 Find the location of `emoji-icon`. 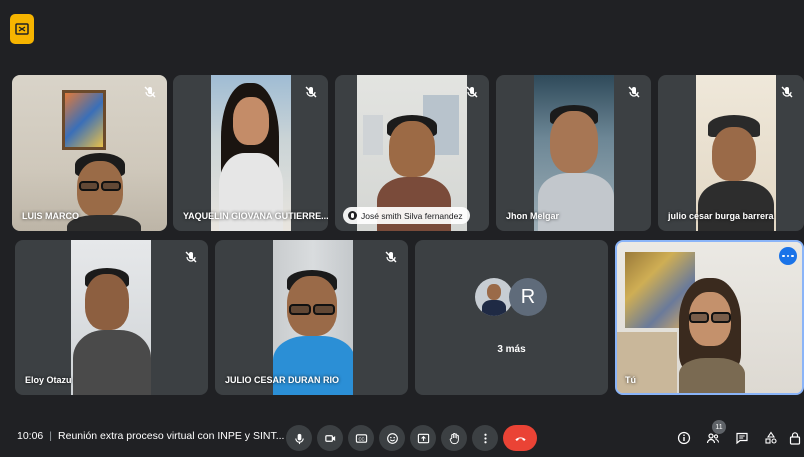

emoji-icon is located at coordinates (392, 438).